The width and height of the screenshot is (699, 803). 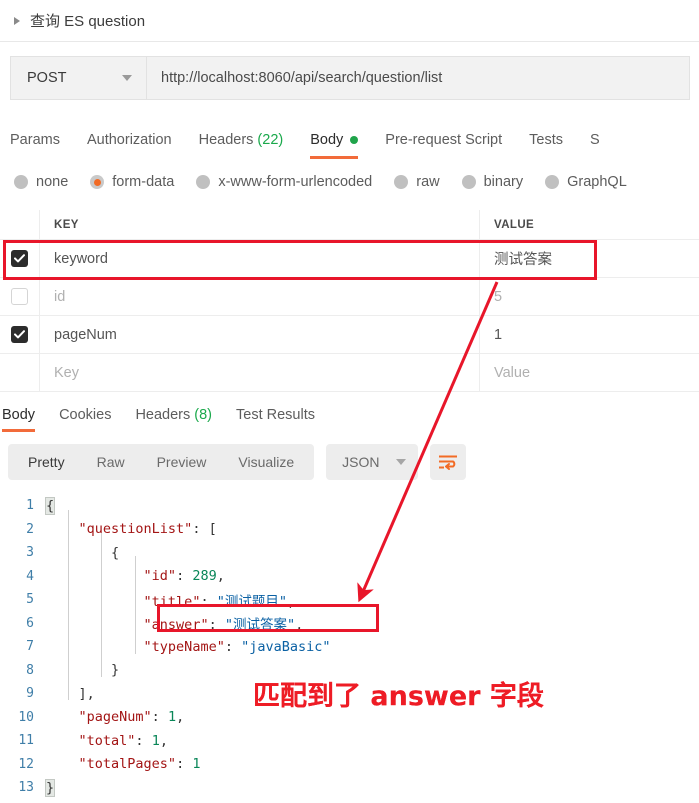 I want to click on code-text: {, so click(x=50, y=505).